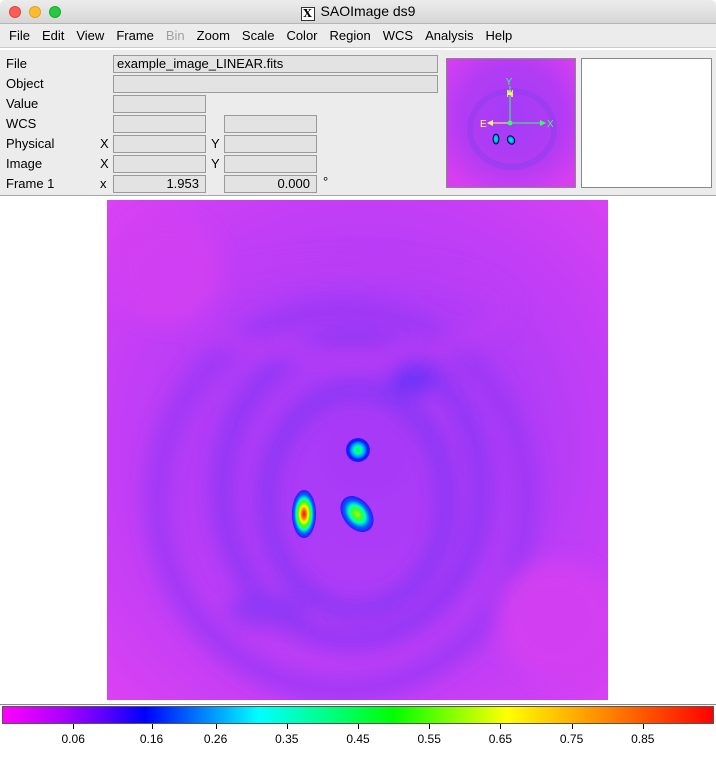 Image resolution: width=716 pixels, height=764 pixels. Describe the element at coordinates (175, 35) in the screenshot. I see `menu-bin: Bin` at that location.